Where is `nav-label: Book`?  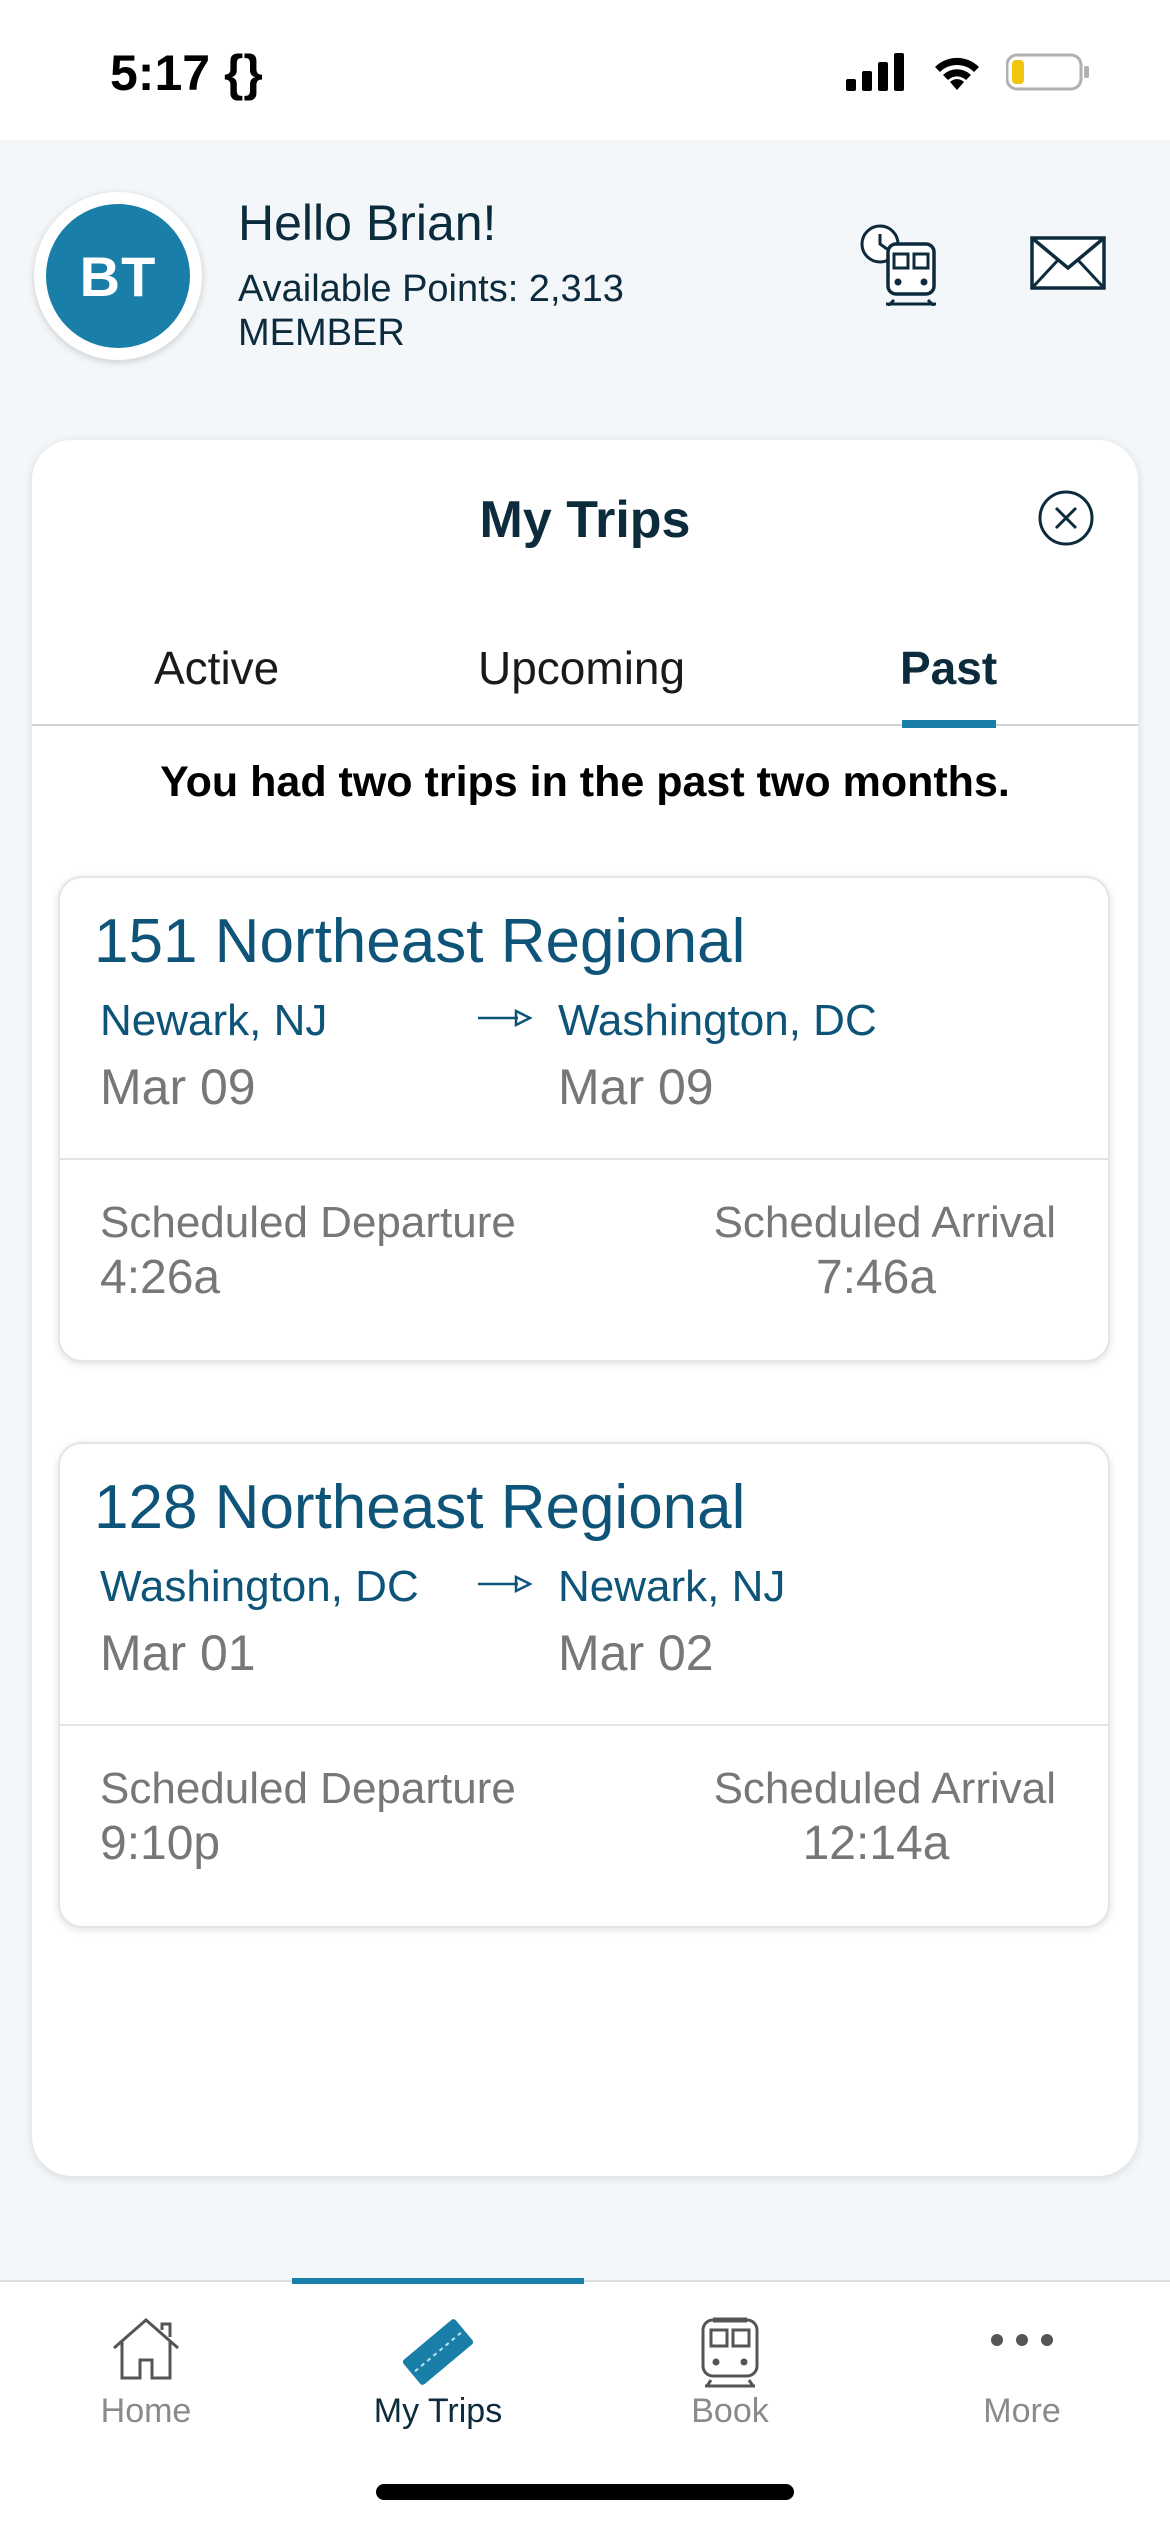
nav-label: Book is located at coordinates (730, 2411).